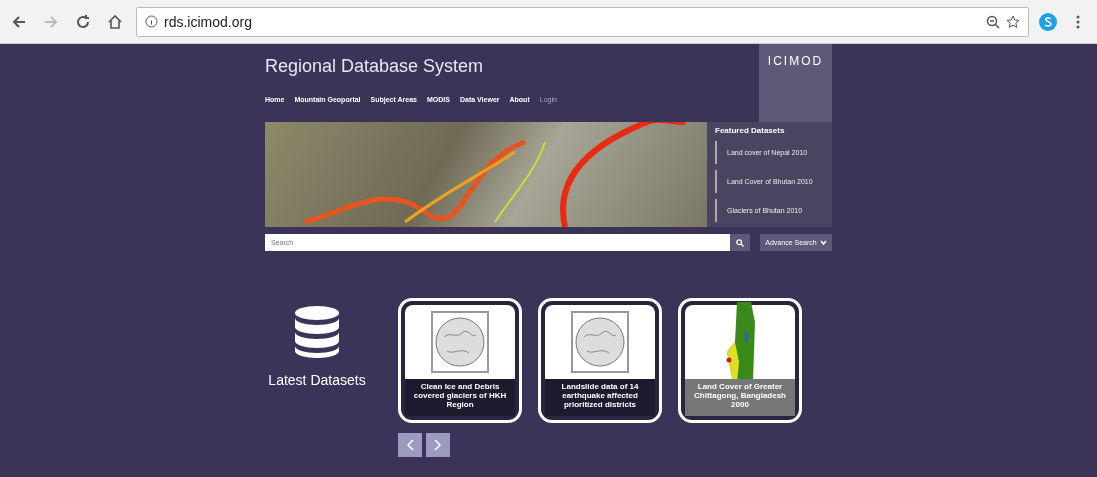 The height and width of the screenshot is (477, 1097). Describe the element at coordinates (795, 61) in the screenshot. I see `logo-text: ICIMOD` at that location.